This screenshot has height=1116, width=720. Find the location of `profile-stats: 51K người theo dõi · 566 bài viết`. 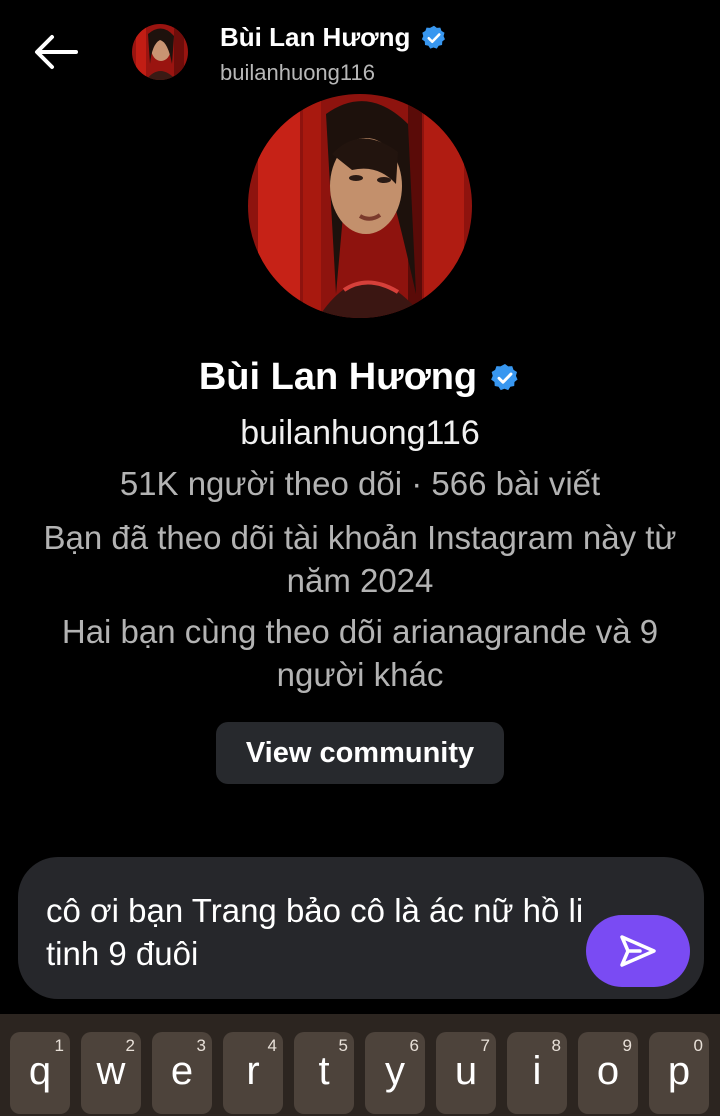

profile-stats: 51K người theo dõi · 566 bài viết is located at coordinates (360, 483).